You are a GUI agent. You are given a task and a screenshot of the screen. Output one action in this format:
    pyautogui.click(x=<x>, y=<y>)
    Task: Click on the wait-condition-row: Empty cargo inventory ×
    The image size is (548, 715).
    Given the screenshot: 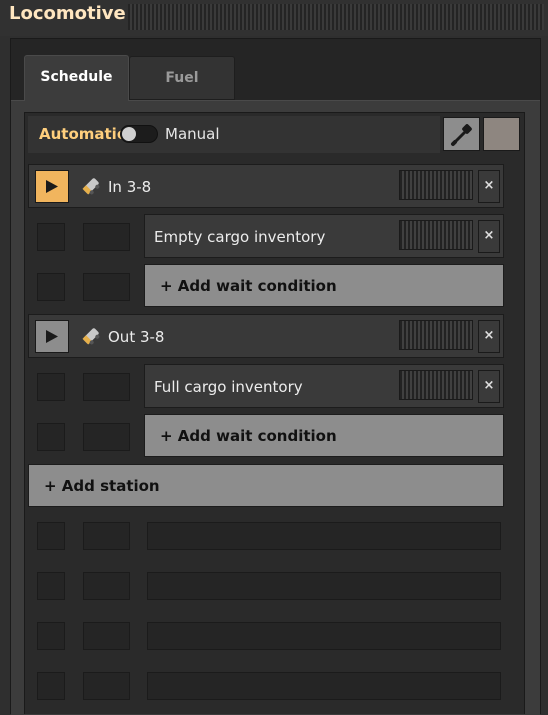 What is the action you would take?
    pyautogui.click(x=324, y=236)
    